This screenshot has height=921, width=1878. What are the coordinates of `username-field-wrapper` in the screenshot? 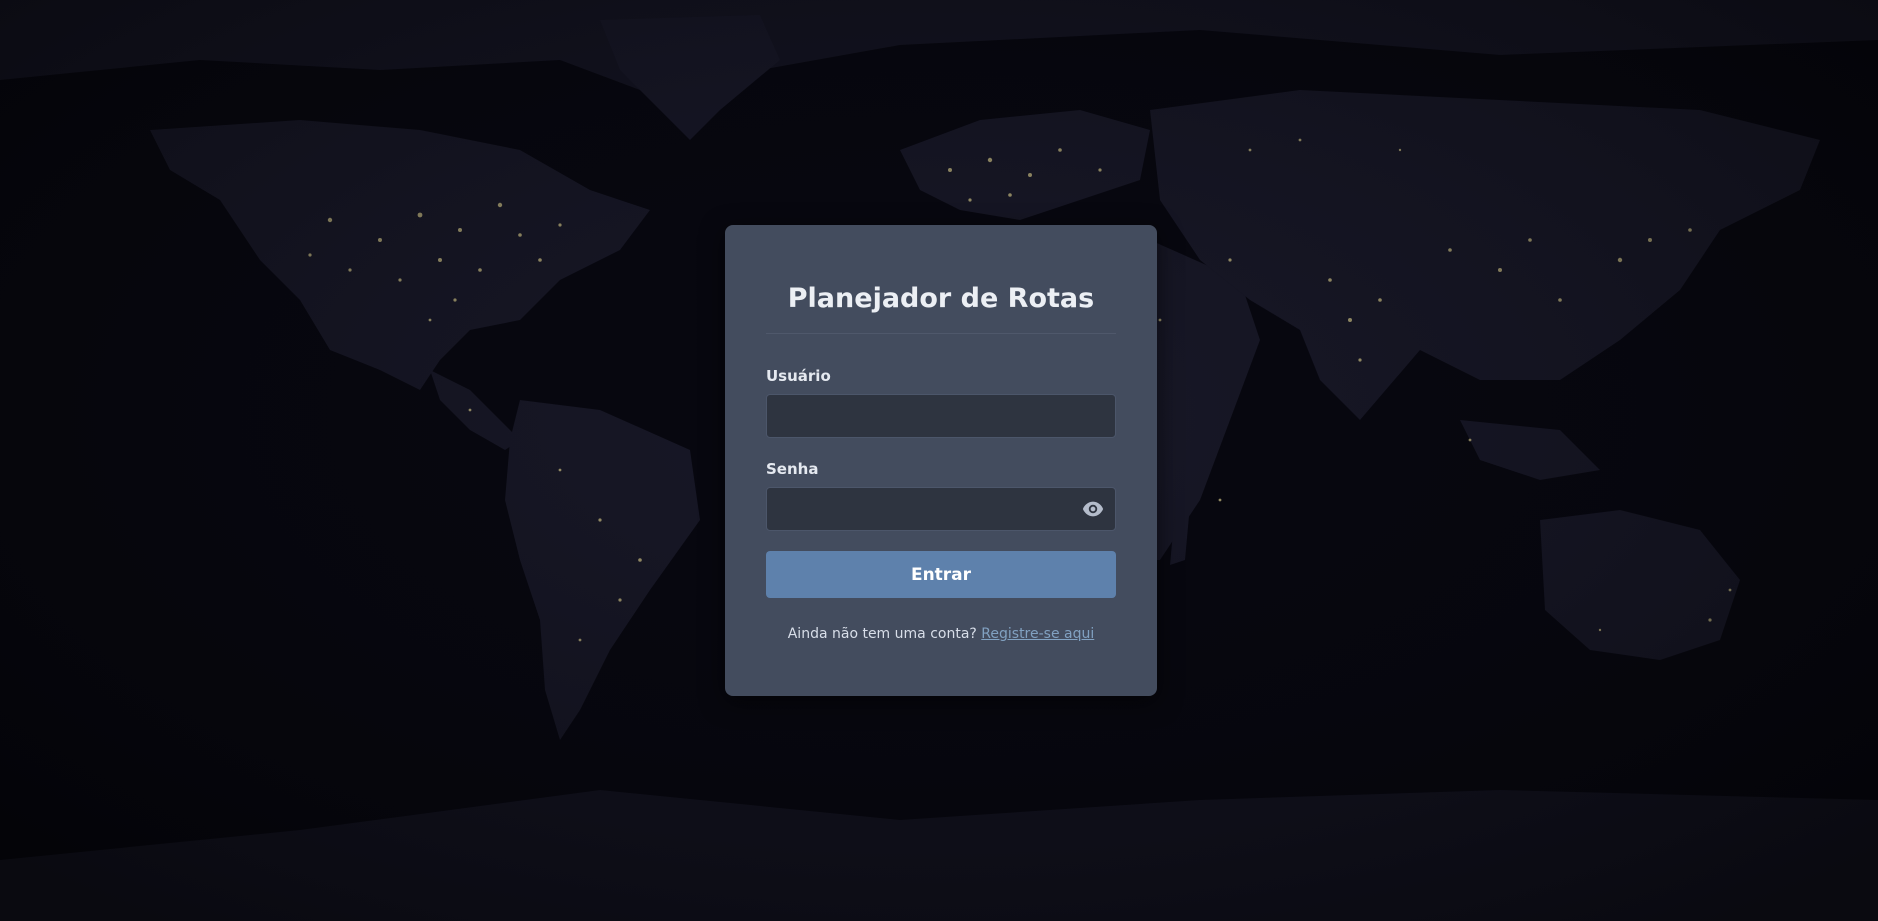 It's located at (941, 416).